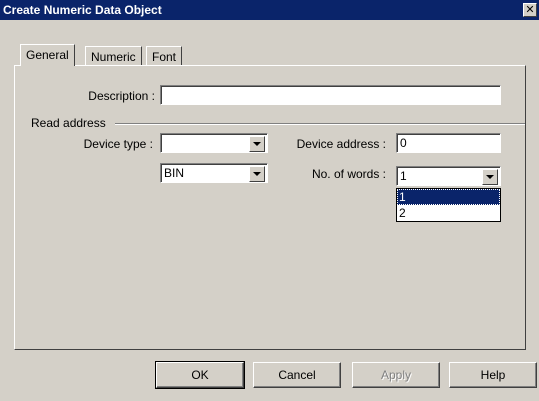 The height and width of the screenshot is (401, 539). I want to click on tab-label: Numeric, so click(113, 57).